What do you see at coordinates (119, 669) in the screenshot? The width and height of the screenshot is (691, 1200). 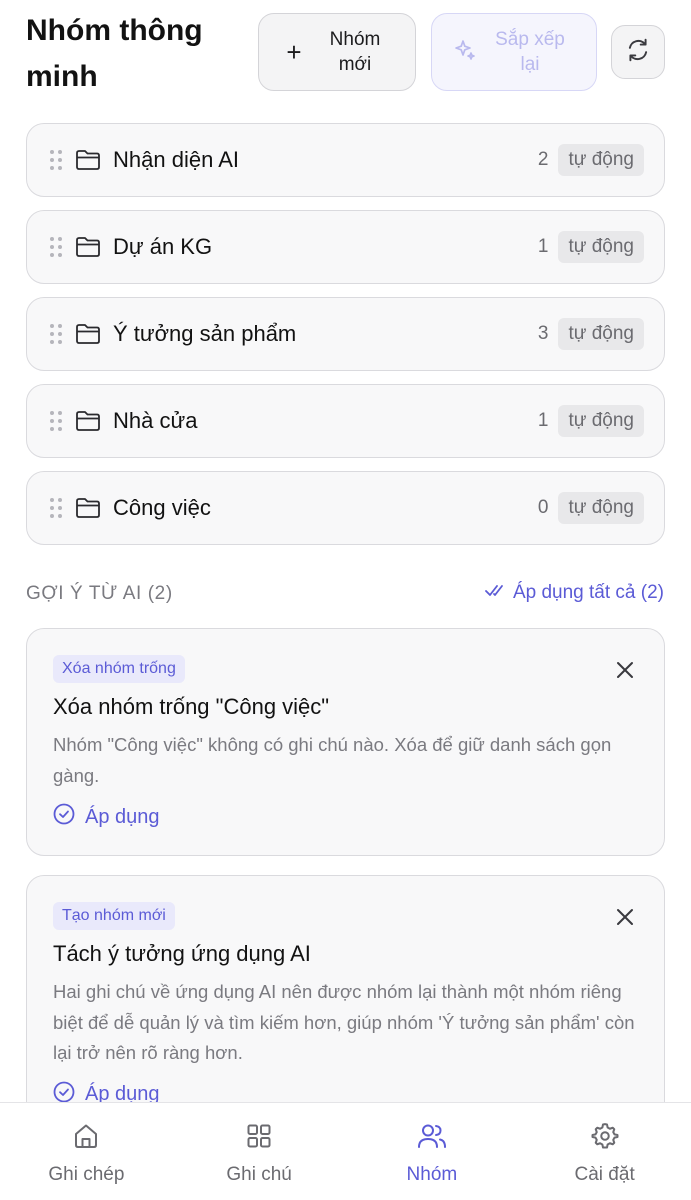 I see `suggestion-tag: Xóa nhóm trống` at bounding box center [119, 669].